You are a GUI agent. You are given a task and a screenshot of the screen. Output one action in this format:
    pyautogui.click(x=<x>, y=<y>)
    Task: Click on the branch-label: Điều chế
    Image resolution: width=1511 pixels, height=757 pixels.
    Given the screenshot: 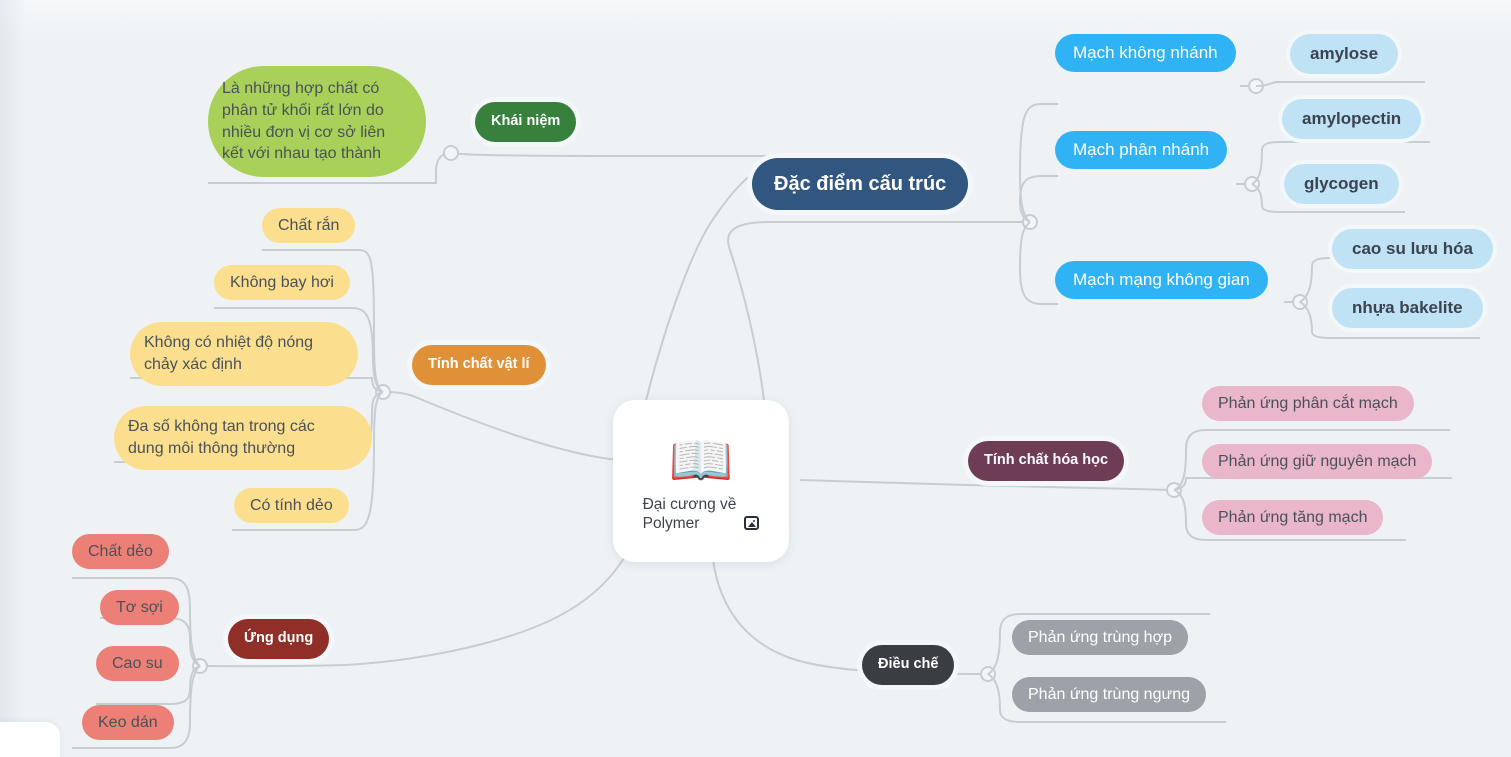 What is the action you would take?
    pyautogui.click(x=908, y=664)
    